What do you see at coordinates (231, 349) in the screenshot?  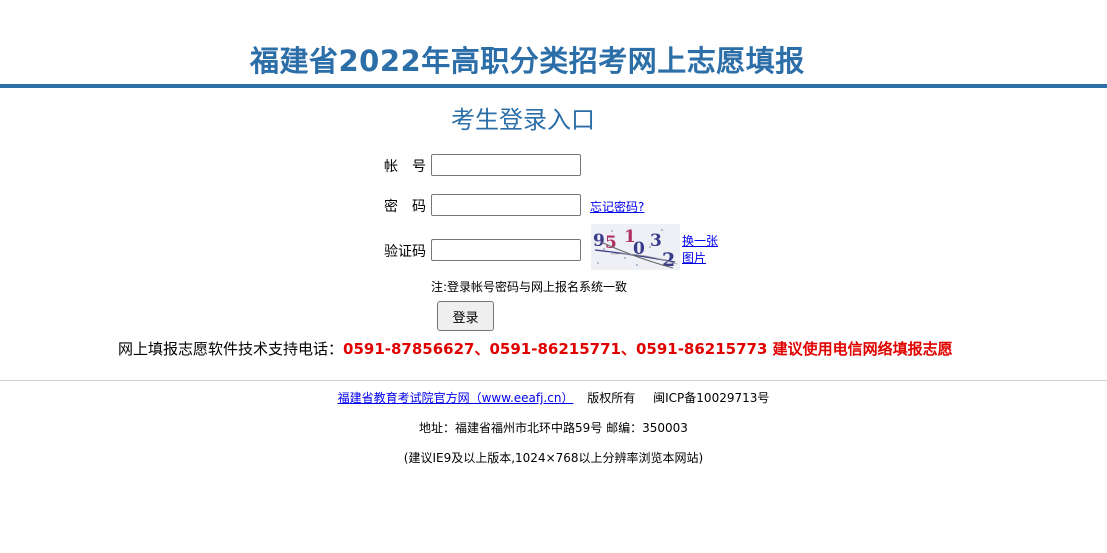 I see `support-prefix: 网上填报志愿软件技术支持电话：` at bounding box center [231, 349].